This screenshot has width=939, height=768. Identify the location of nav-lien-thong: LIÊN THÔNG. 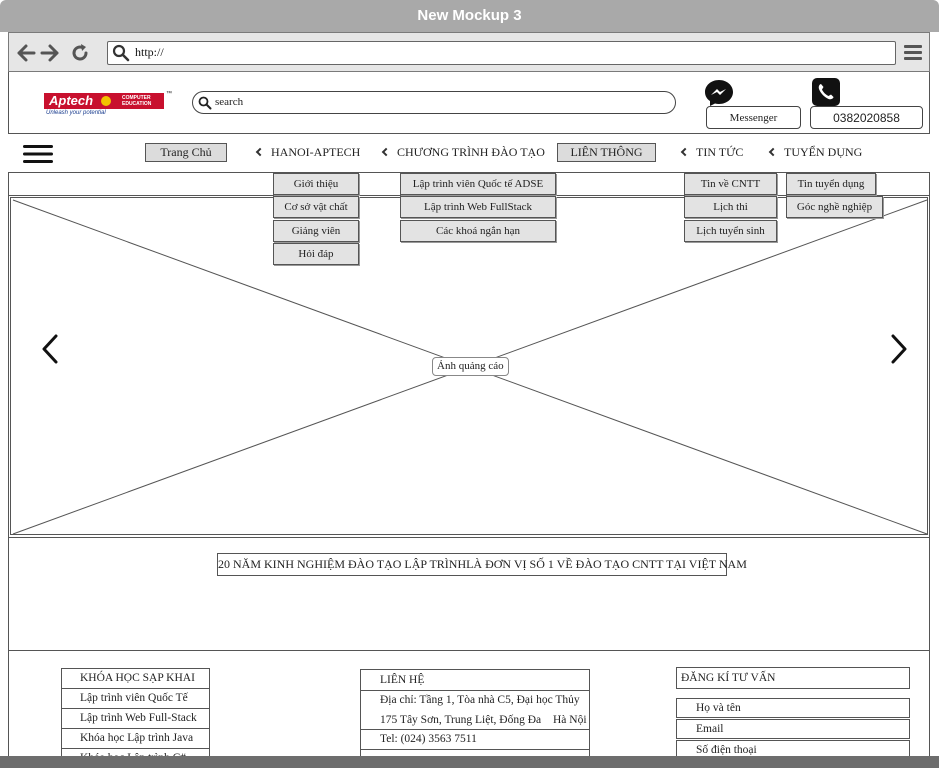
(606, 152).